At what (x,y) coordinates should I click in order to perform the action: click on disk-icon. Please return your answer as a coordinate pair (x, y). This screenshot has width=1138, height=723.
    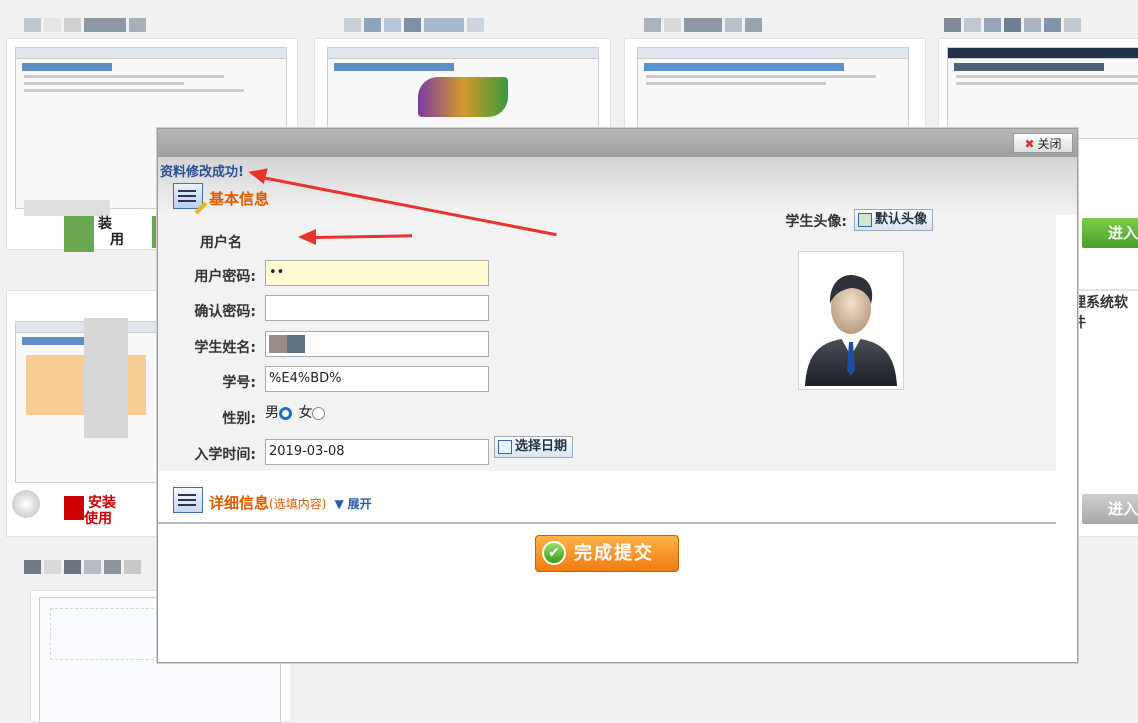
    Looking at the image, I should click on (26, 504).